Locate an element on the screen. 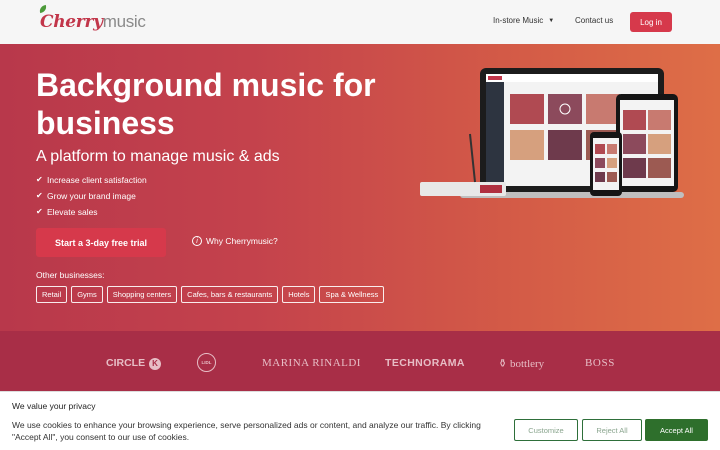 The height and width of the screenshot is (450, 720). marina-rinaldi-logo: MARINA RINALDI is located at coordinates (311, 363).